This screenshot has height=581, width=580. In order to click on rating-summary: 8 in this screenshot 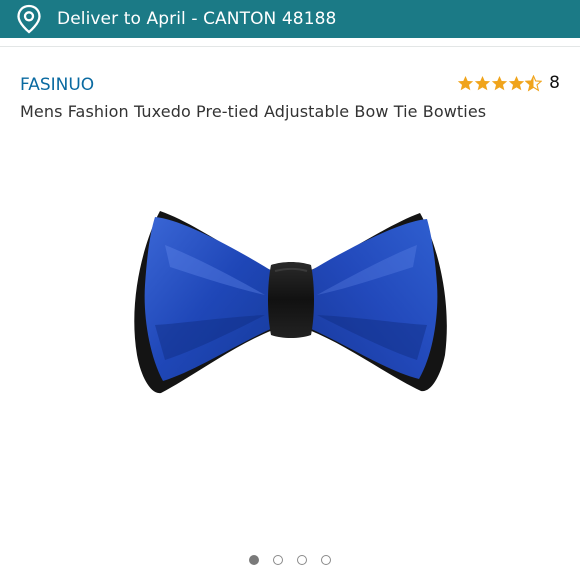, I will do `click(508, 83)`.